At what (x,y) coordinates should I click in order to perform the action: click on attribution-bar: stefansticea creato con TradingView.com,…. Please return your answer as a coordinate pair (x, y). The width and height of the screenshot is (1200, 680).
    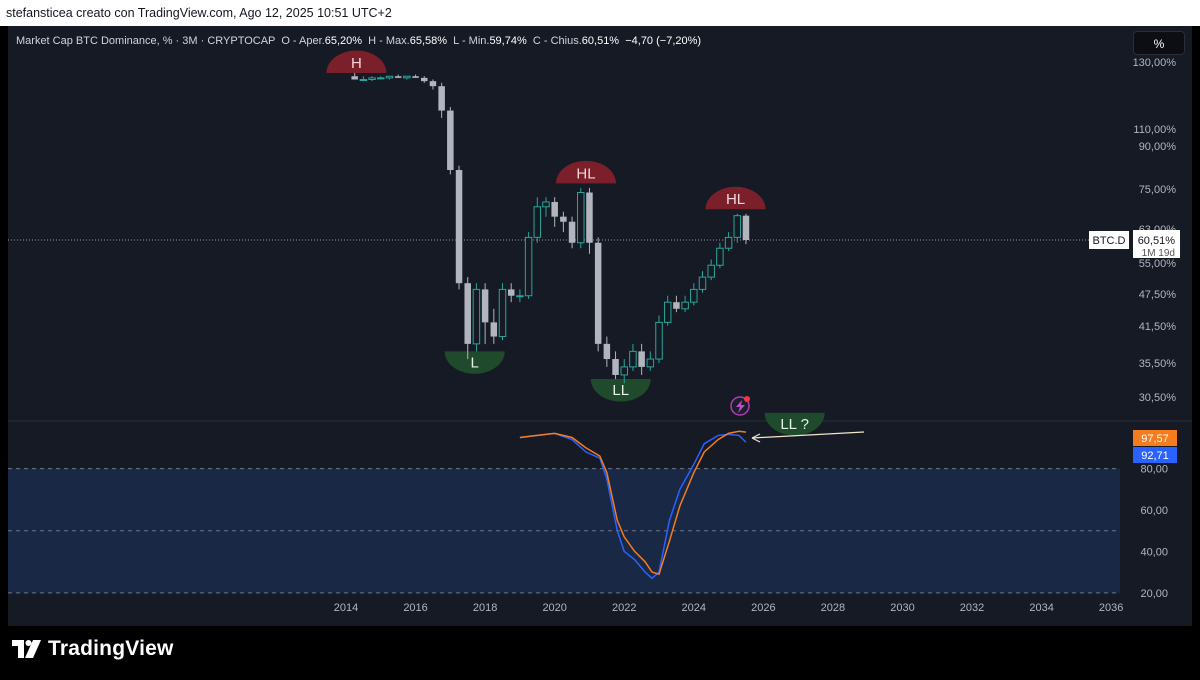
    Looking at the image, I should click on (600, 13).